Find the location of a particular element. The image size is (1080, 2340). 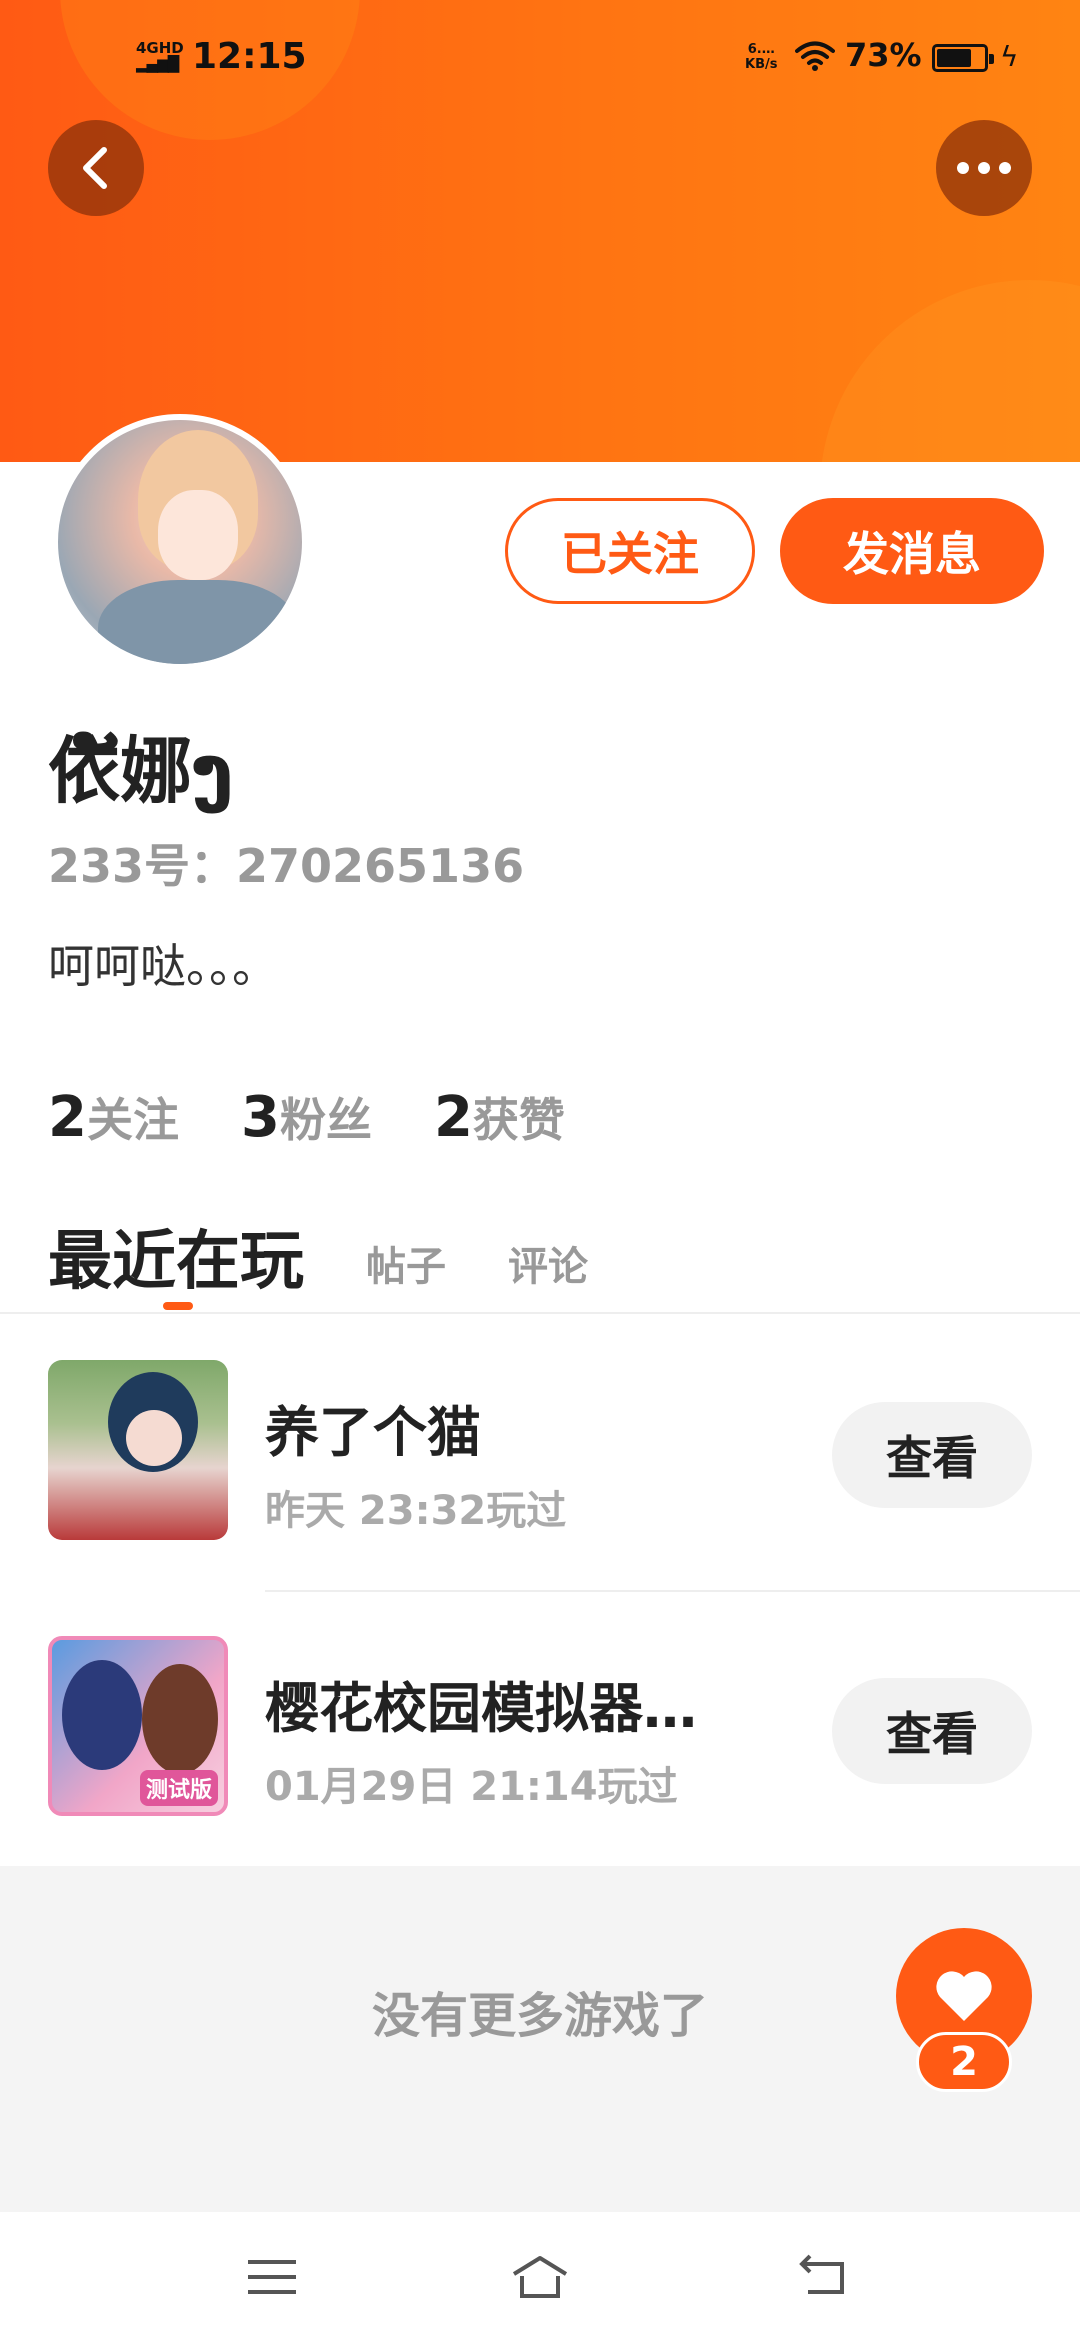

home-icon is located at coordinates (540, 2277).